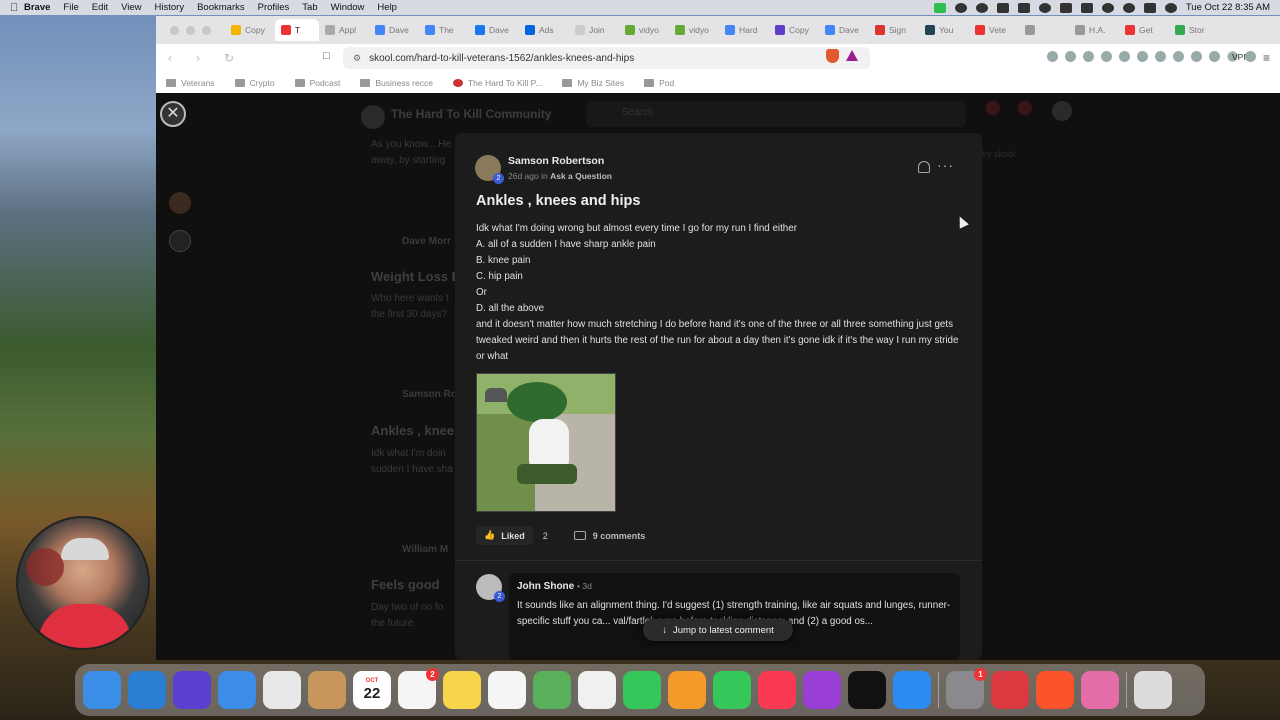 This screenshot has height=720, width=1280. What do you see at coordinates (412, 430) in the screenshot?
I see `feed-post-title: Ankles , knee` at bounding box center [412, 430].